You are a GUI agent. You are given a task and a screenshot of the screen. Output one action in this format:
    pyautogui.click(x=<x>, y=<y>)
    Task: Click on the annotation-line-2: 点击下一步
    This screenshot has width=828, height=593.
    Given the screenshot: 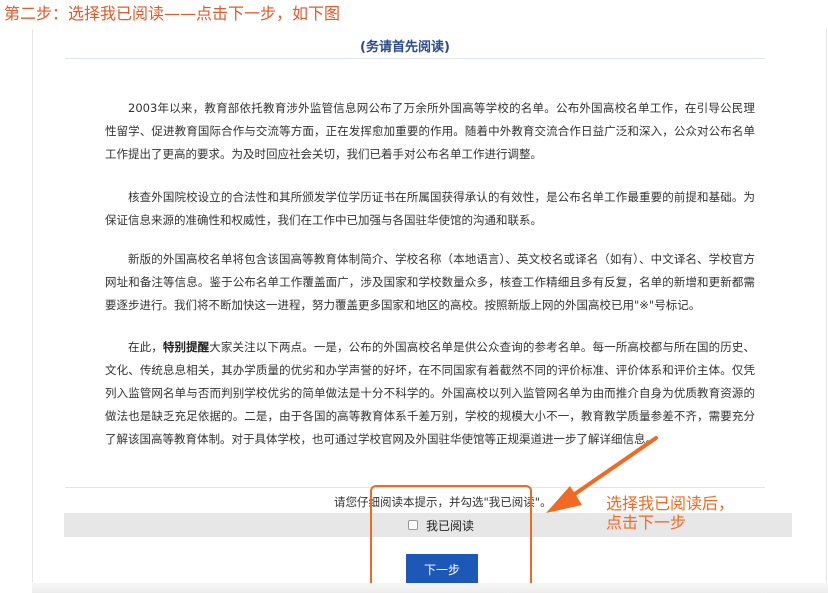 What is the action you would take?
    pyautogui.click(x=646, y=522)
    